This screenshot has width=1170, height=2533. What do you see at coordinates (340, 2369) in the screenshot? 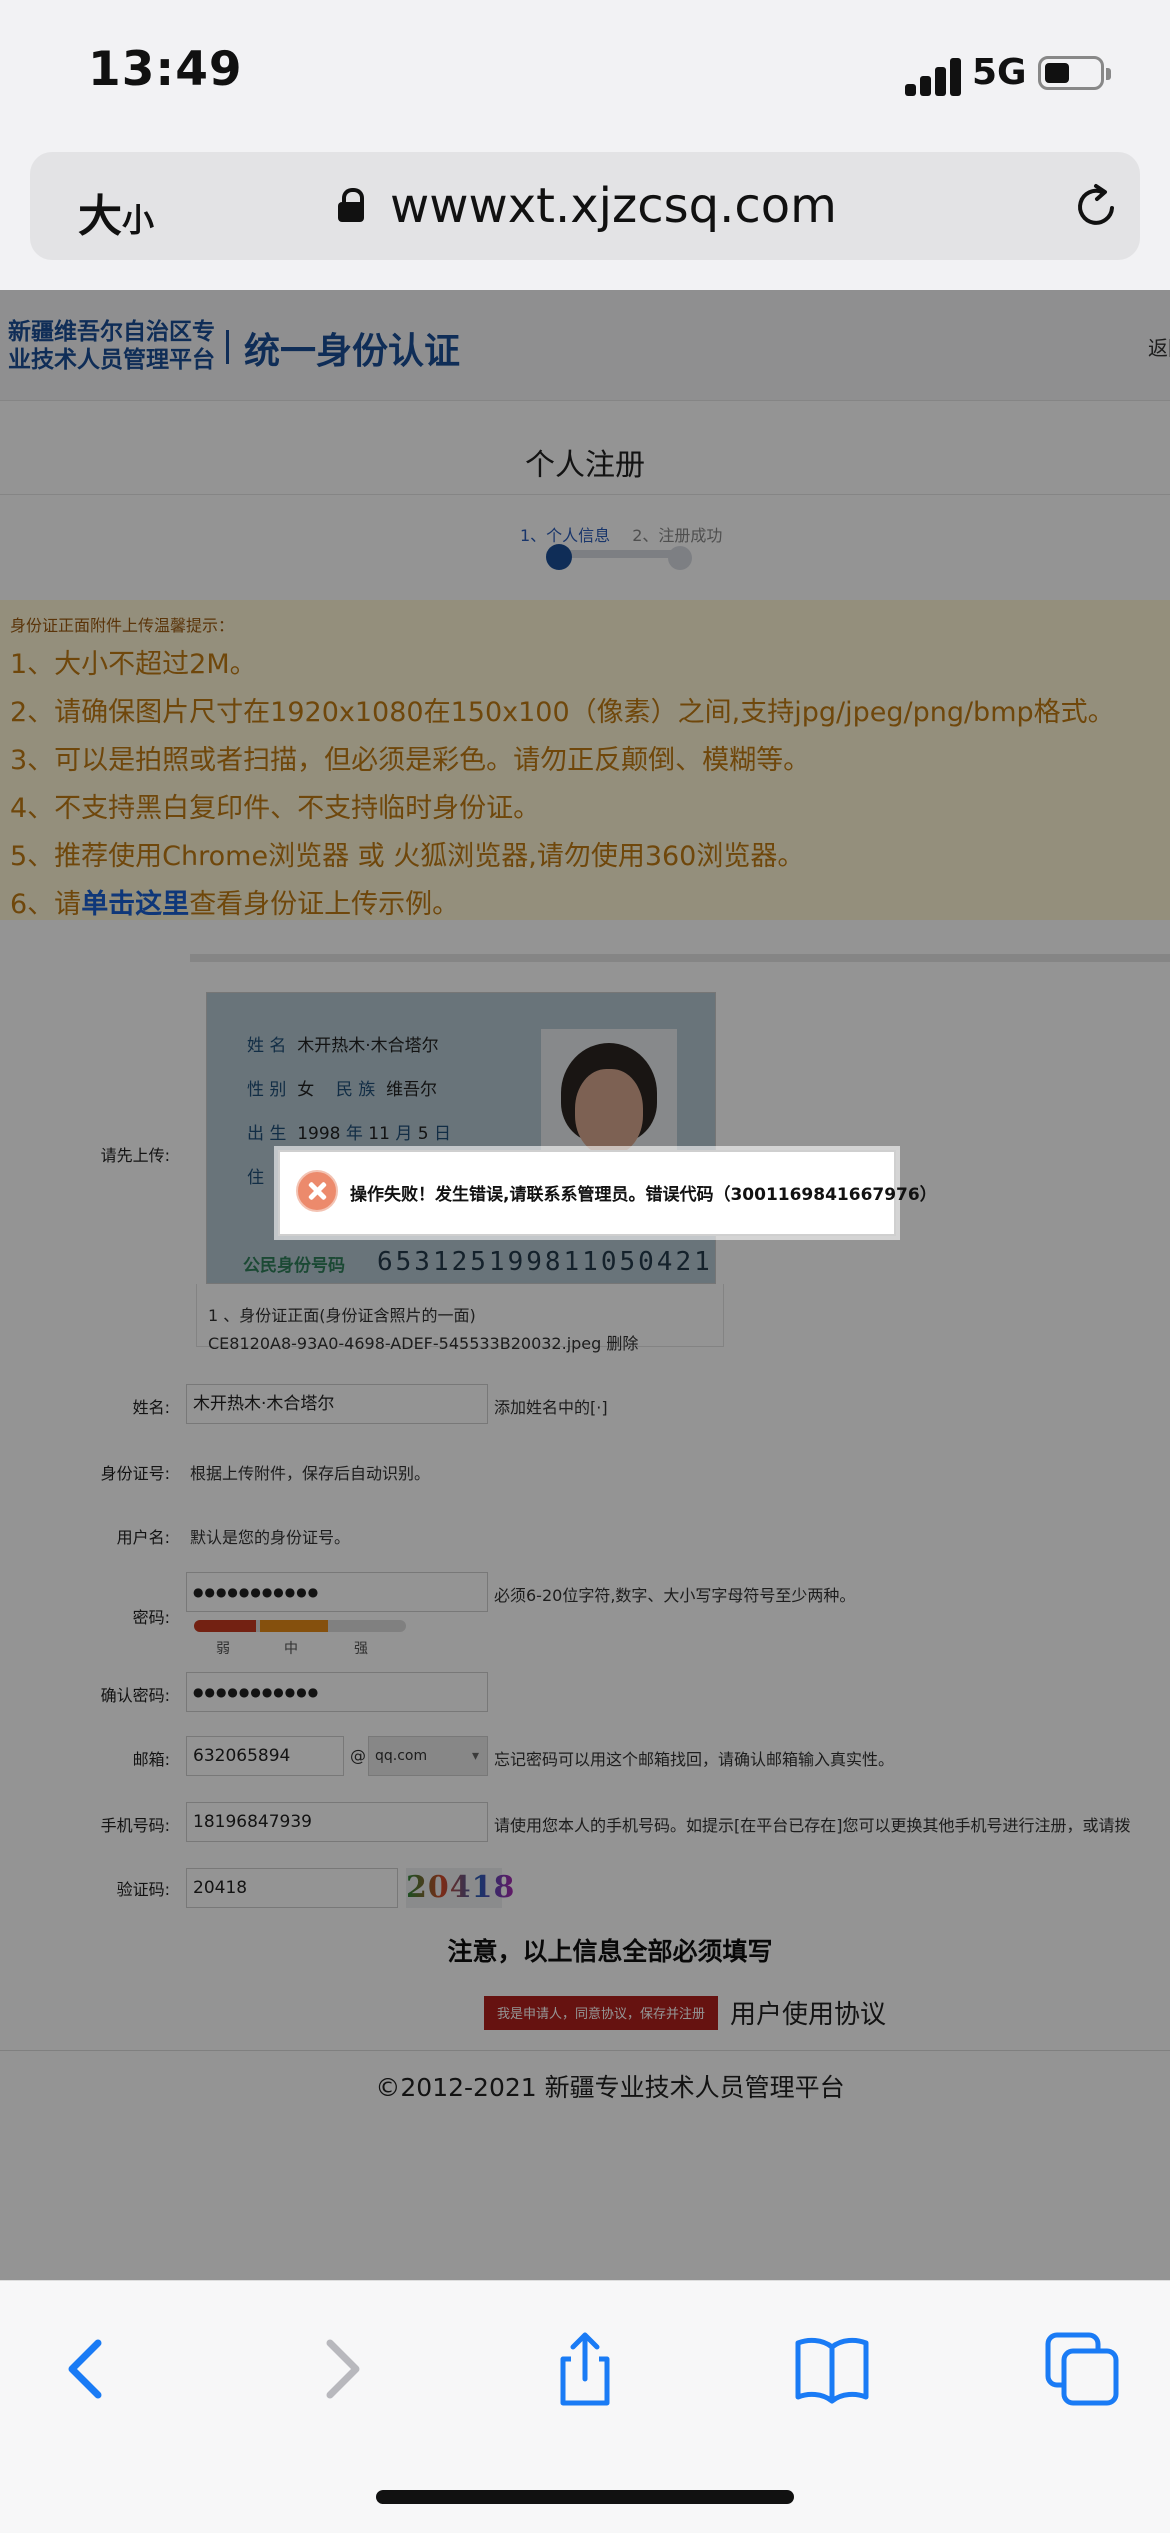
I see `forward-icon` at bounding box center [340, 2369].